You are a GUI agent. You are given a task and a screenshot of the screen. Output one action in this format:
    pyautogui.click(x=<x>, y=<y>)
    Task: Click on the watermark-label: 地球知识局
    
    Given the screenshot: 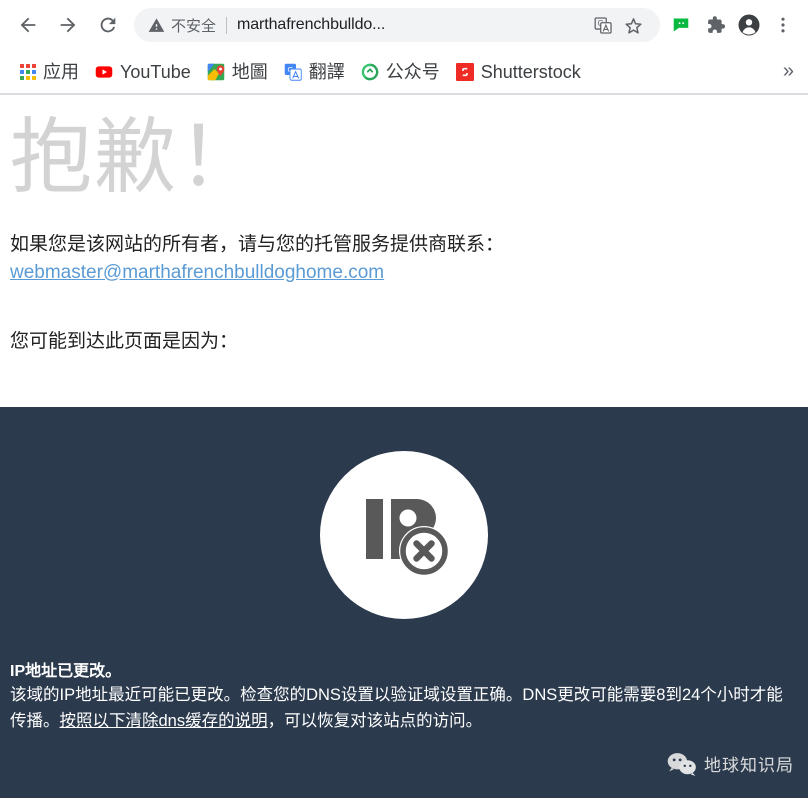 What is the action you would take?
    pyautogui.click(x=749, y=765)
    